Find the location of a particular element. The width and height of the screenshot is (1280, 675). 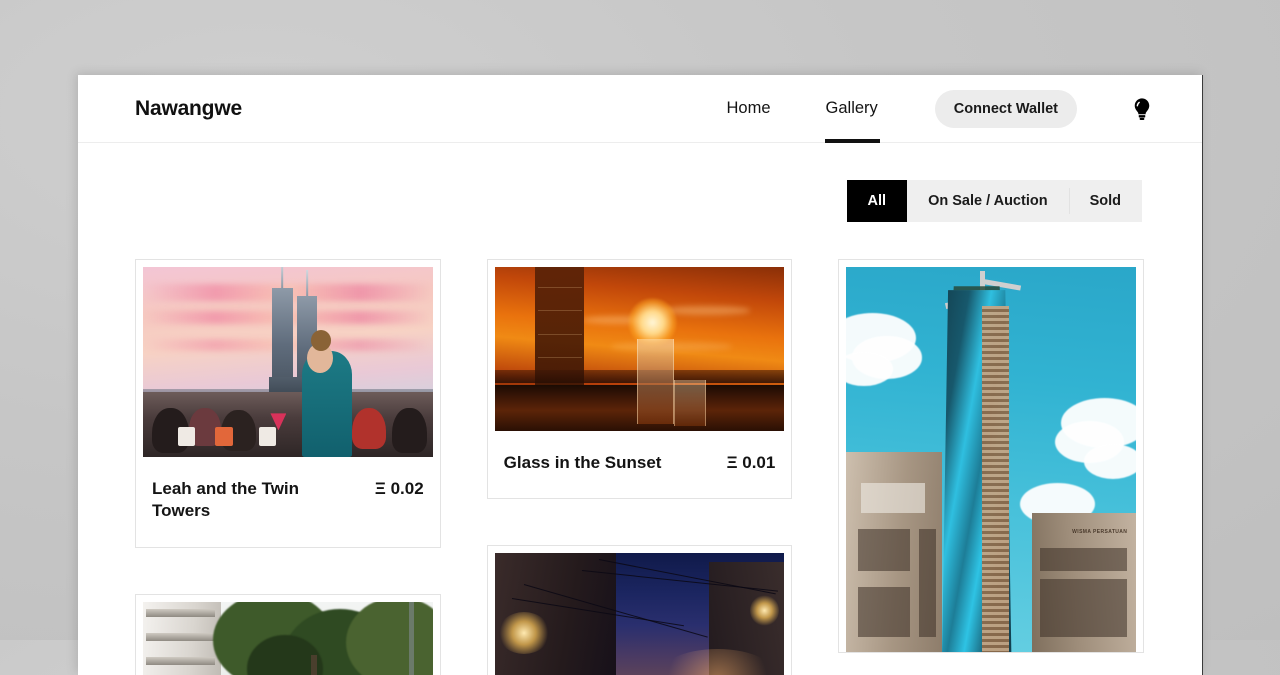

artwork-card-body: Glass in the Sunset Ξ 0.01 is located at coordinates (640, 464).